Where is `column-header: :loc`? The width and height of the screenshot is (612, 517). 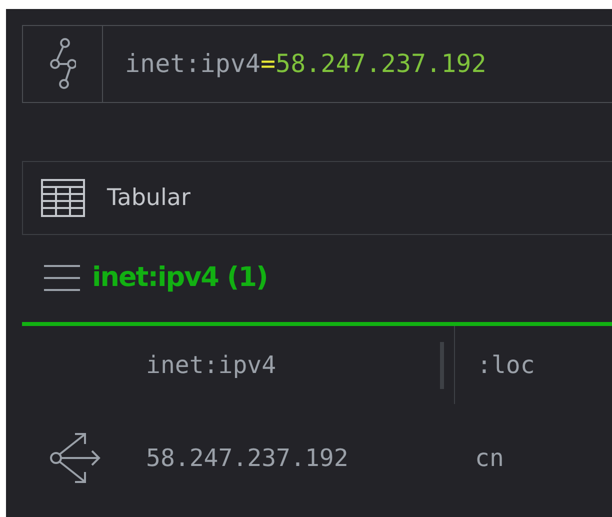
column-header: :loc is located at coordinates (506, 365).